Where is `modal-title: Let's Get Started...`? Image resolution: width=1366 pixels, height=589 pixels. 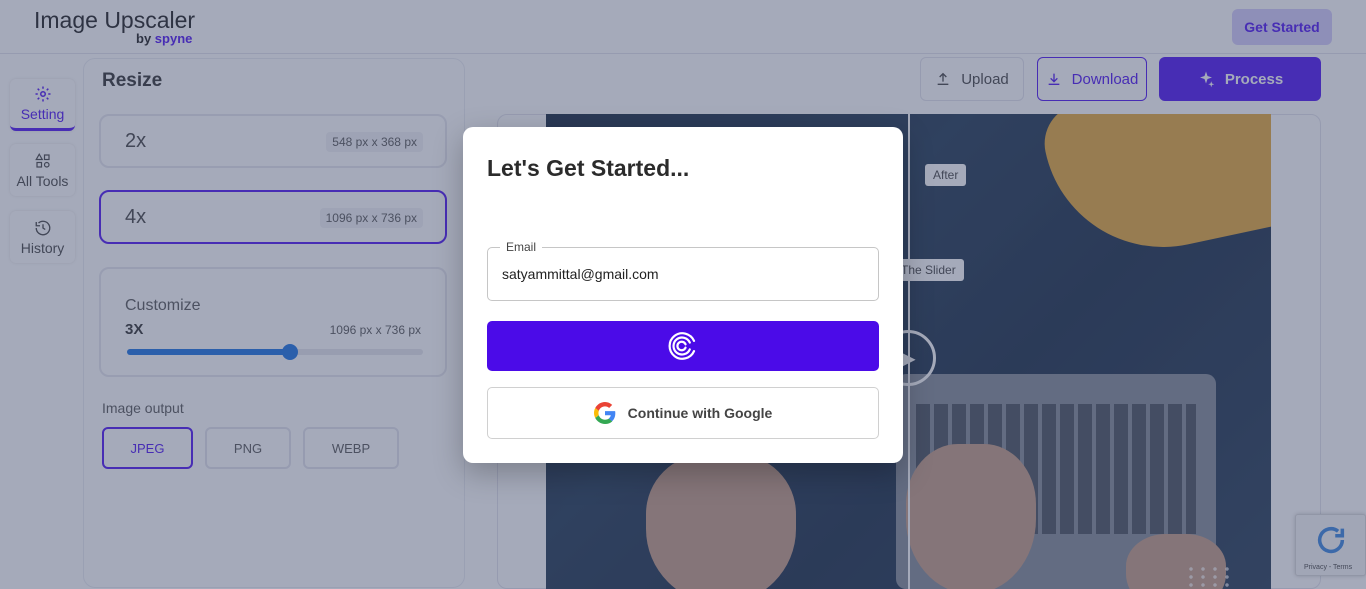 modal-title: Let's Get Started... is located at coordinates (588, 168).